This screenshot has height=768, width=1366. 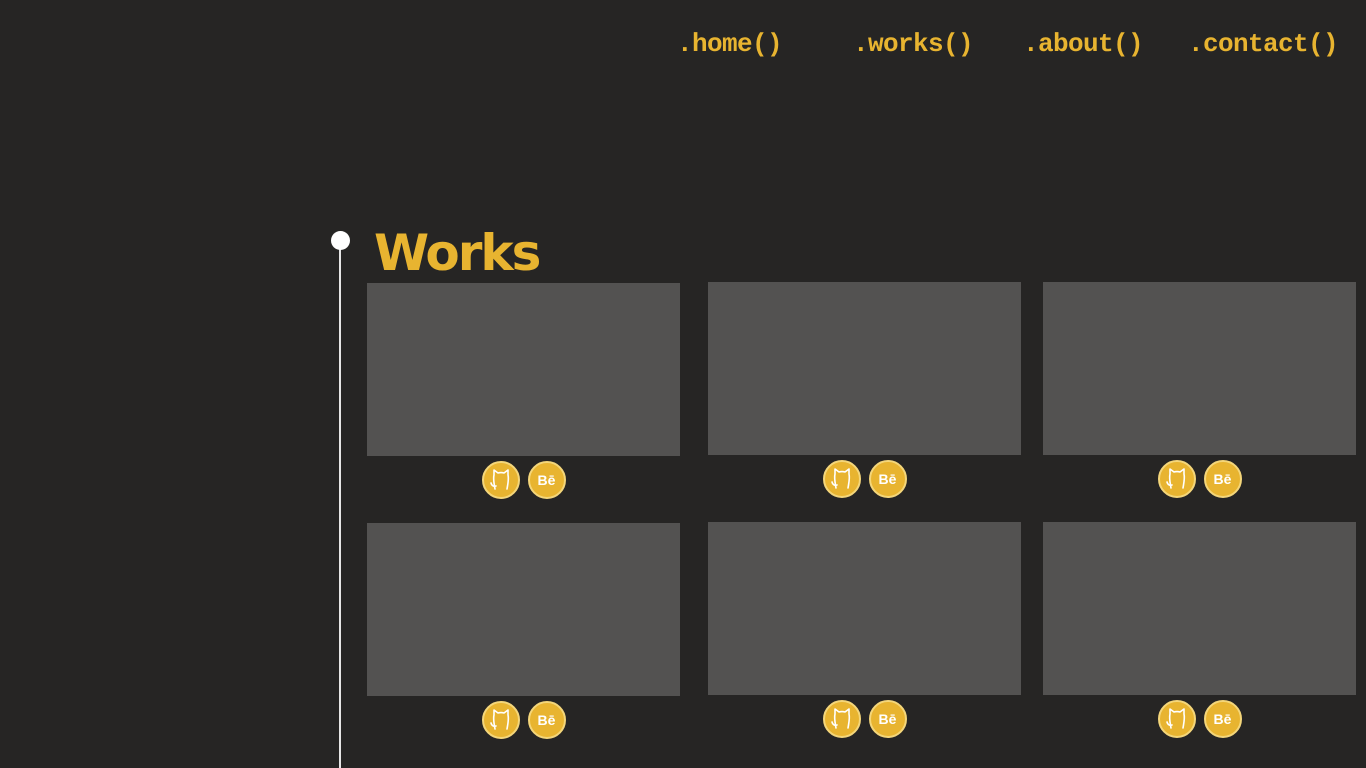 I want to click on nav-home-link: .home(), so click(x=730, y=44).